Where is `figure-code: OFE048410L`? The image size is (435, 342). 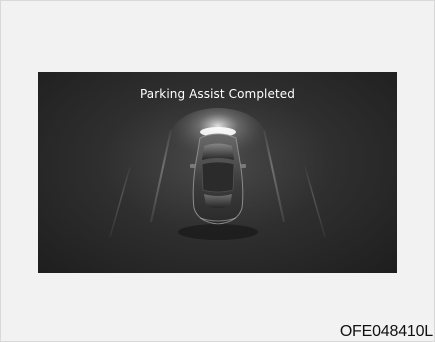
figure-code: OFE048410L is located at coordinates (386, 331).